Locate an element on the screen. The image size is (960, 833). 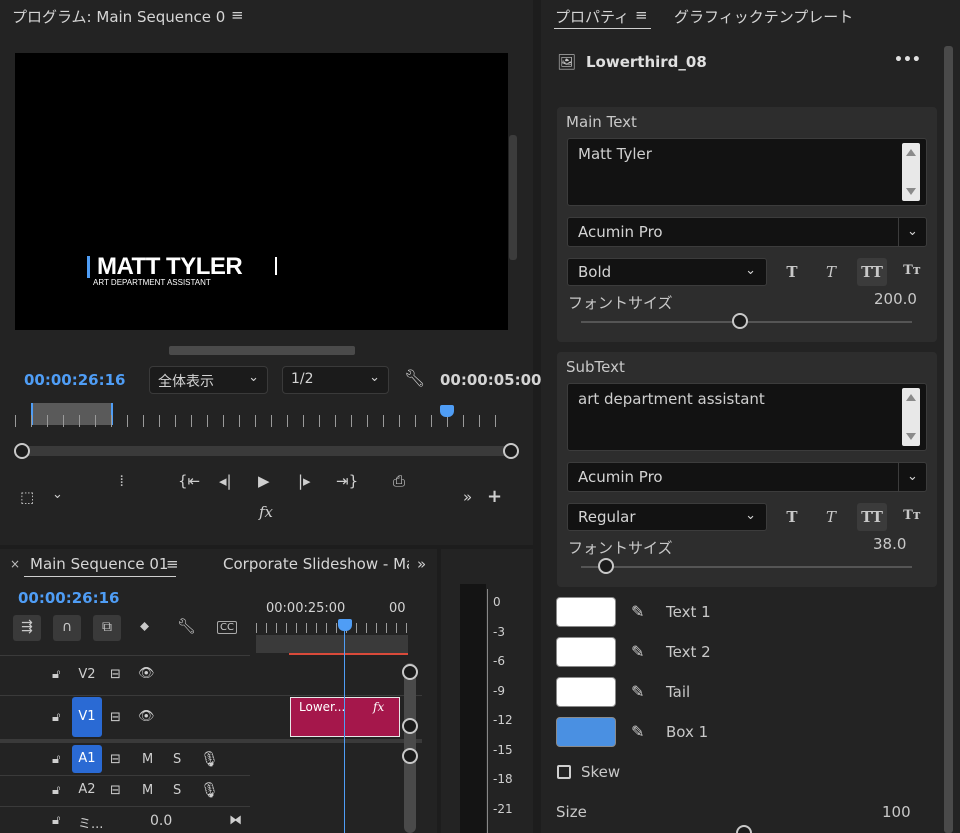
track-target-v1: V1 is located at coordinates (87, 717).